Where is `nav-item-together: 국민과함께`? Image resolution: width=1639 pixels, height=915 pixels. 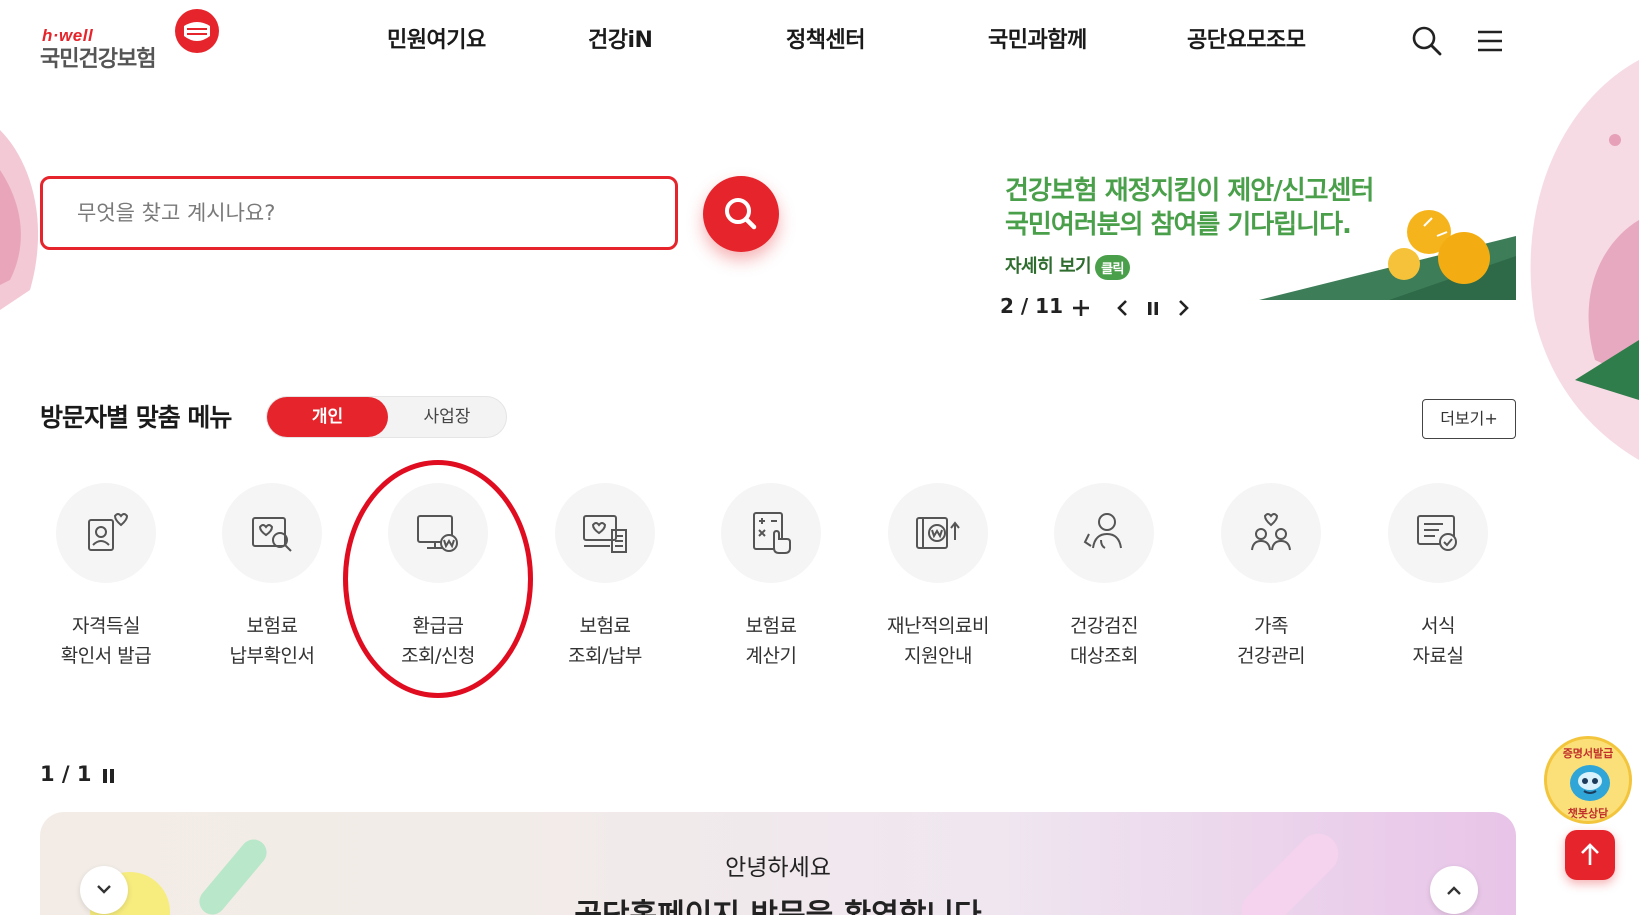
nav-item-together: 국민과함께 is located at coordinates (1037, 42).